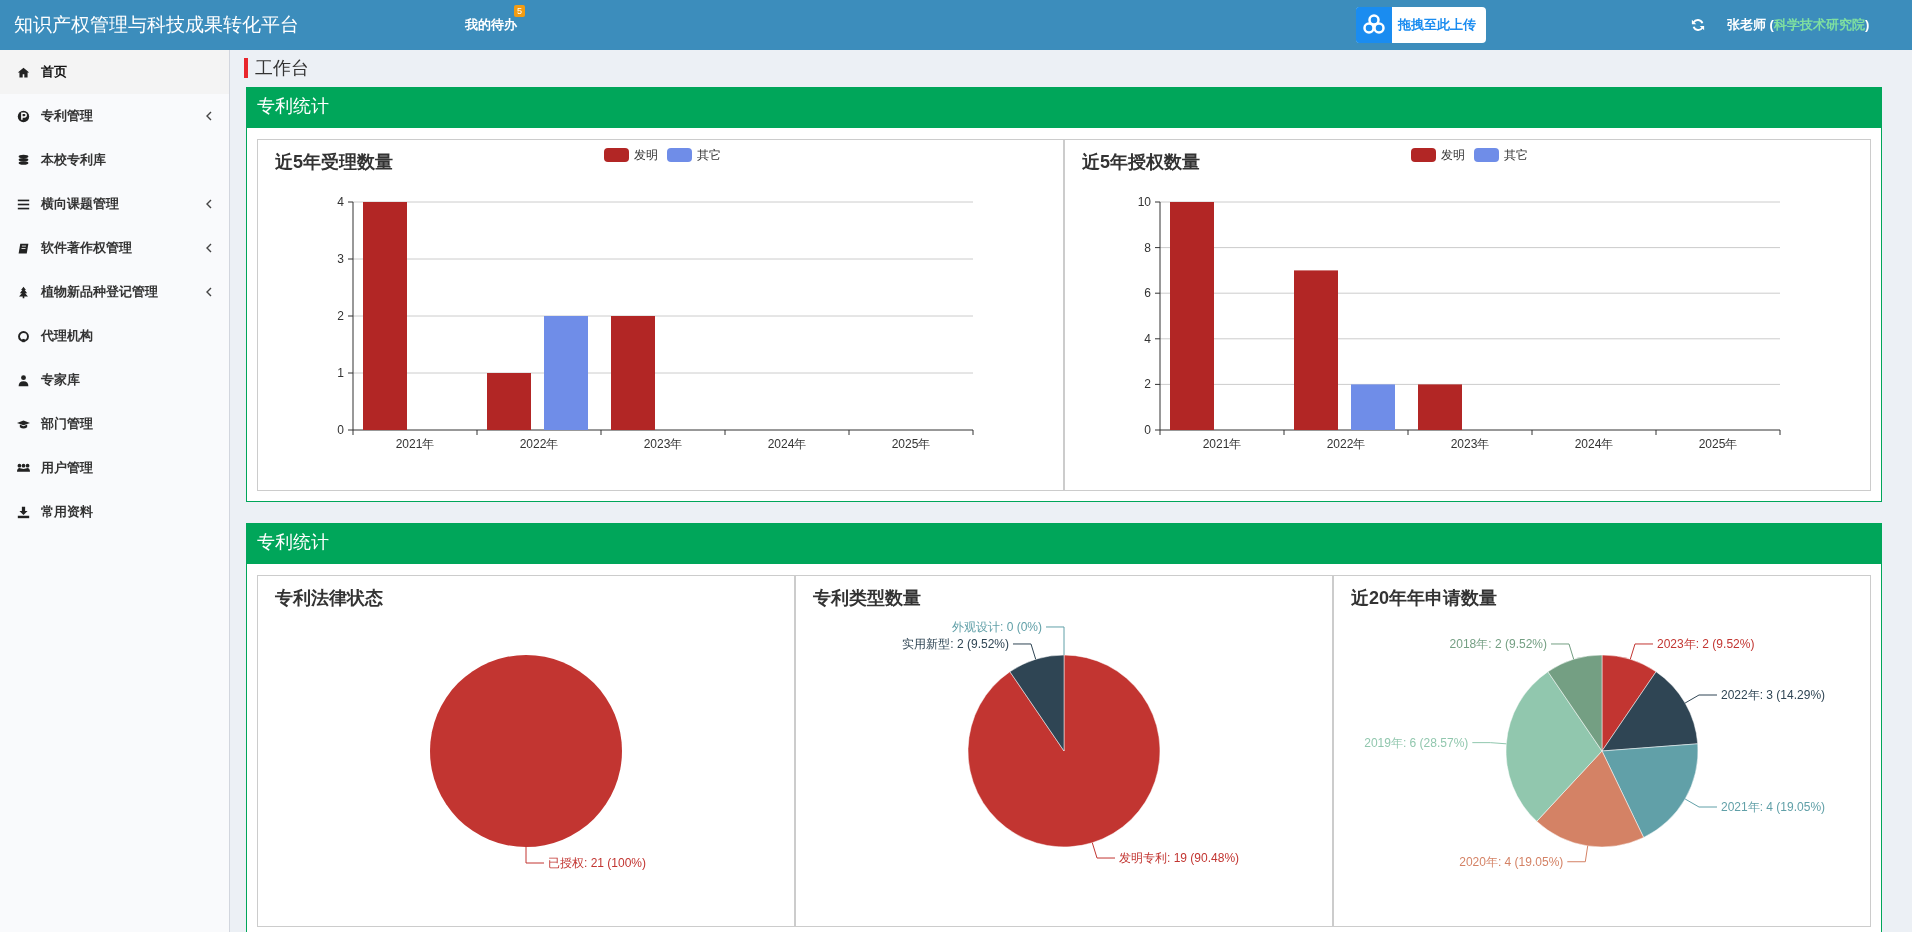  Describe the element at coordinates (1706, 644) in the screenshot. I see `slice-label: 2023年: 2 (9.52%)` at that location.